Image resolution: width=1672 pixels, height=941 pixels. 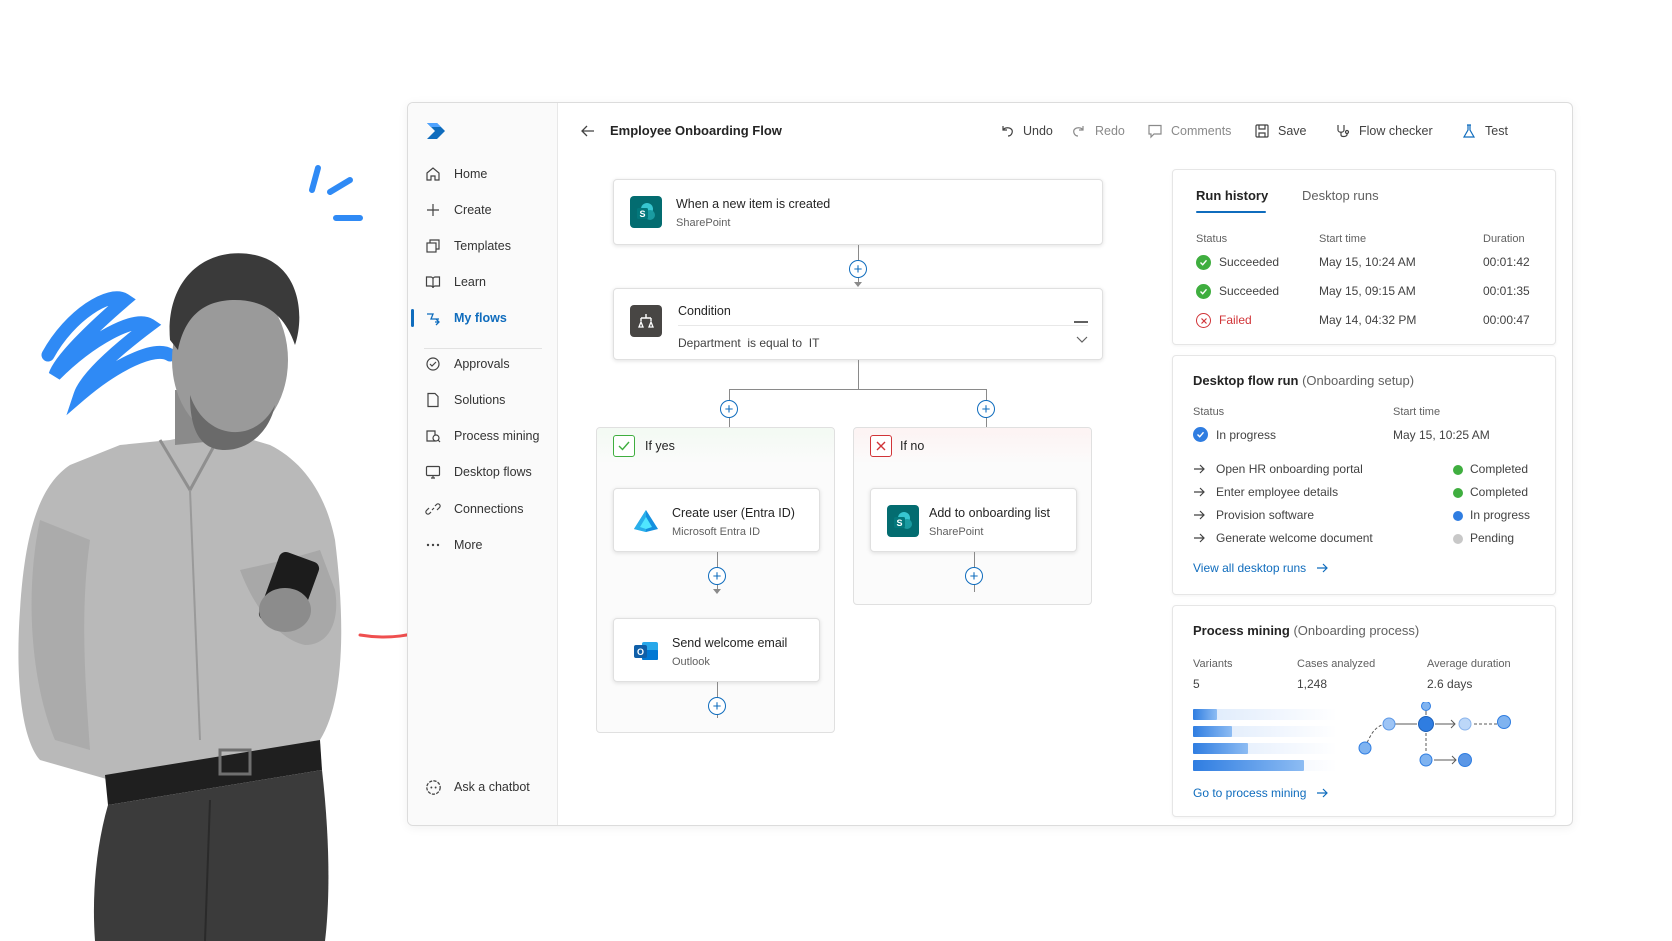 I want to click on flask-icon, so click(x=1469, y=131).